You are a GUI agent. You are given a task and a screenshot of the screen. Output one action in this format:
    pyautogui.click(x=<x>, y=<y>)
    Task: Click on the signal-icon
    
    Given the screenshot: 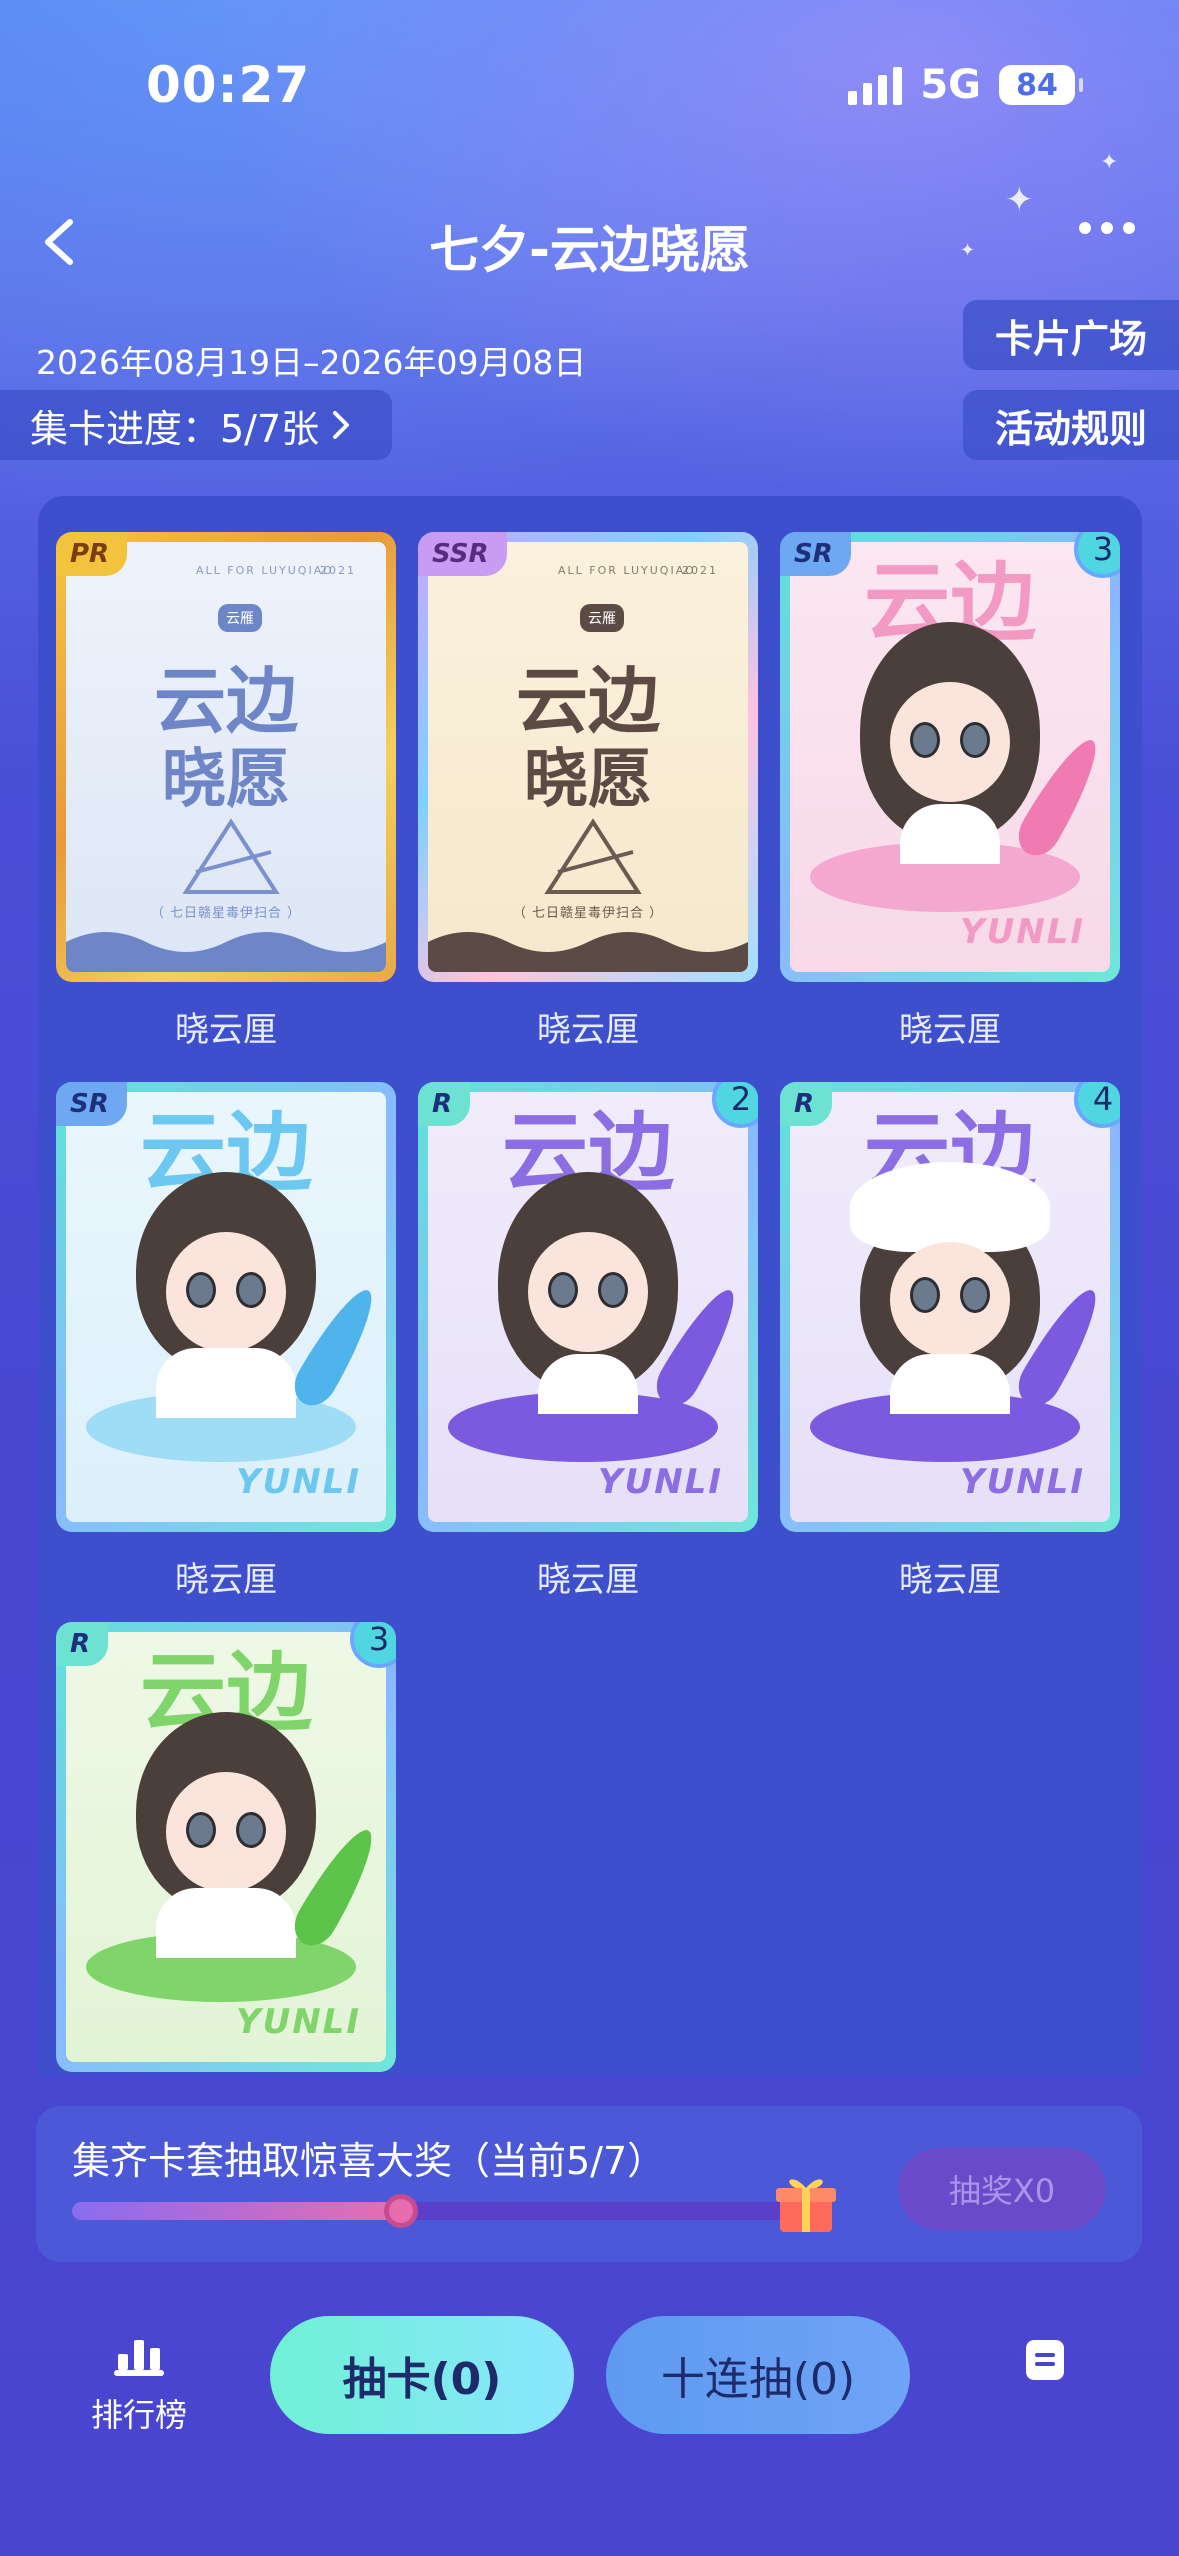 What is the action you would take?
    pyautogui.click(x=875, y=85)
    